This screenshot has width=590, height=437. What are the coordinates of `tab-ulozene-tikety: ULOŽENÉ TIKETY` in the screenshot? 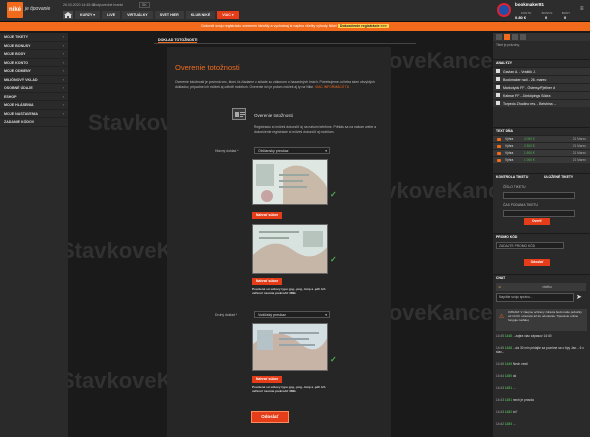 It's located at (565, 176).